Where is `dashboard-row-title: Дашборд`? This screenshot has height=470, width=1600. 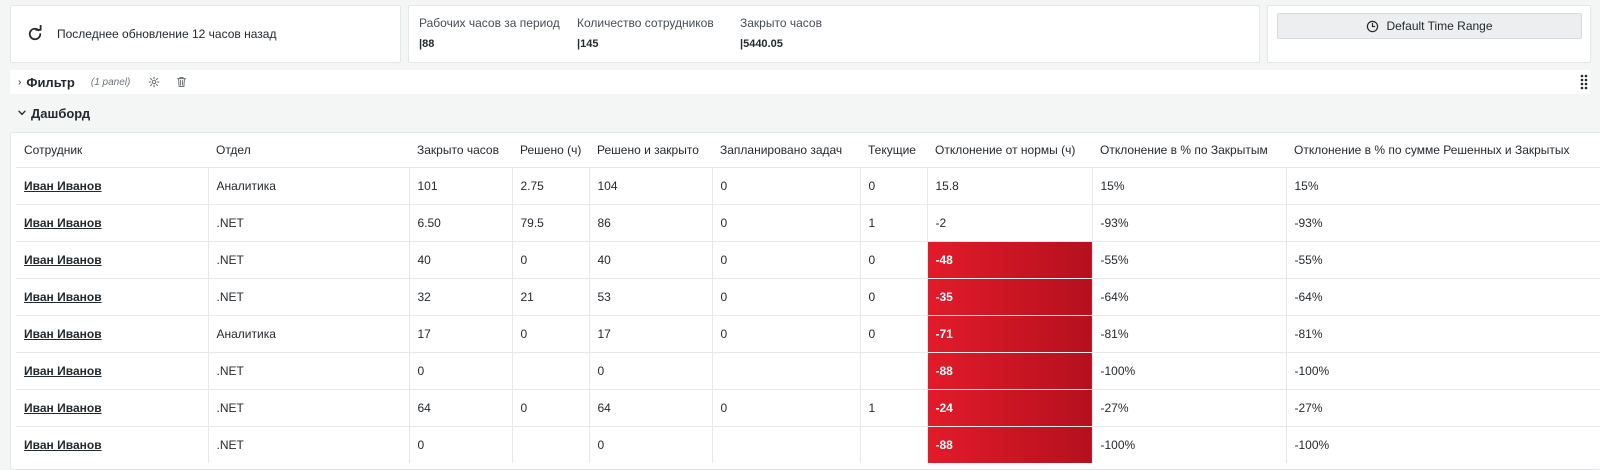 dashboard-row-title: Дашборд is located at coordinates (61, 113).